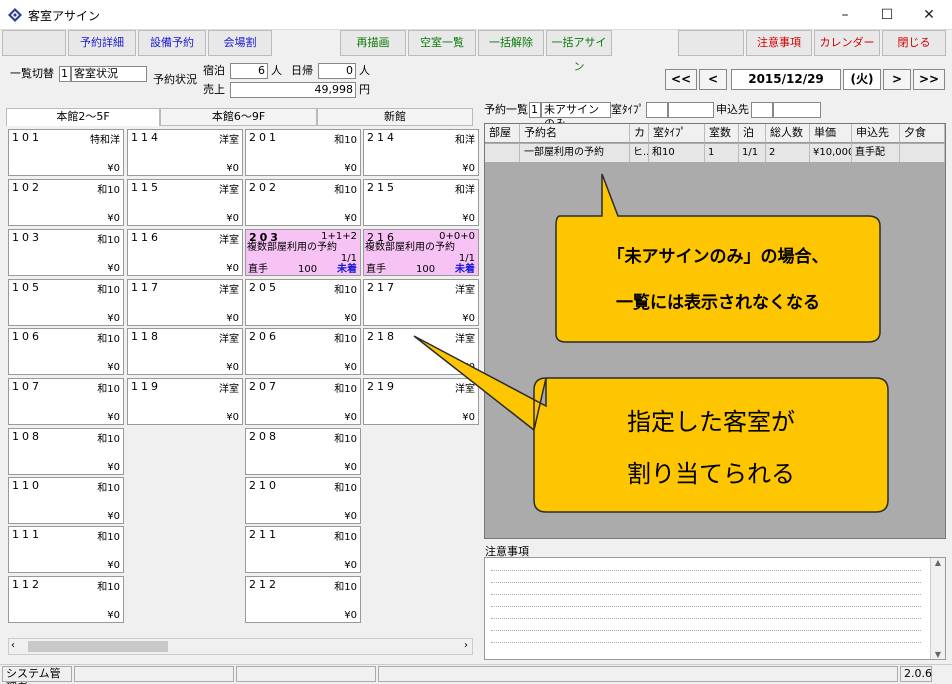 The width and height of the screenshot is (952, 684). What do you see at coordinates (718, 303) in the screenshot?
I see `callout-top-line2: 一覧には表示されなくなる` at bounding box center [718, 303].